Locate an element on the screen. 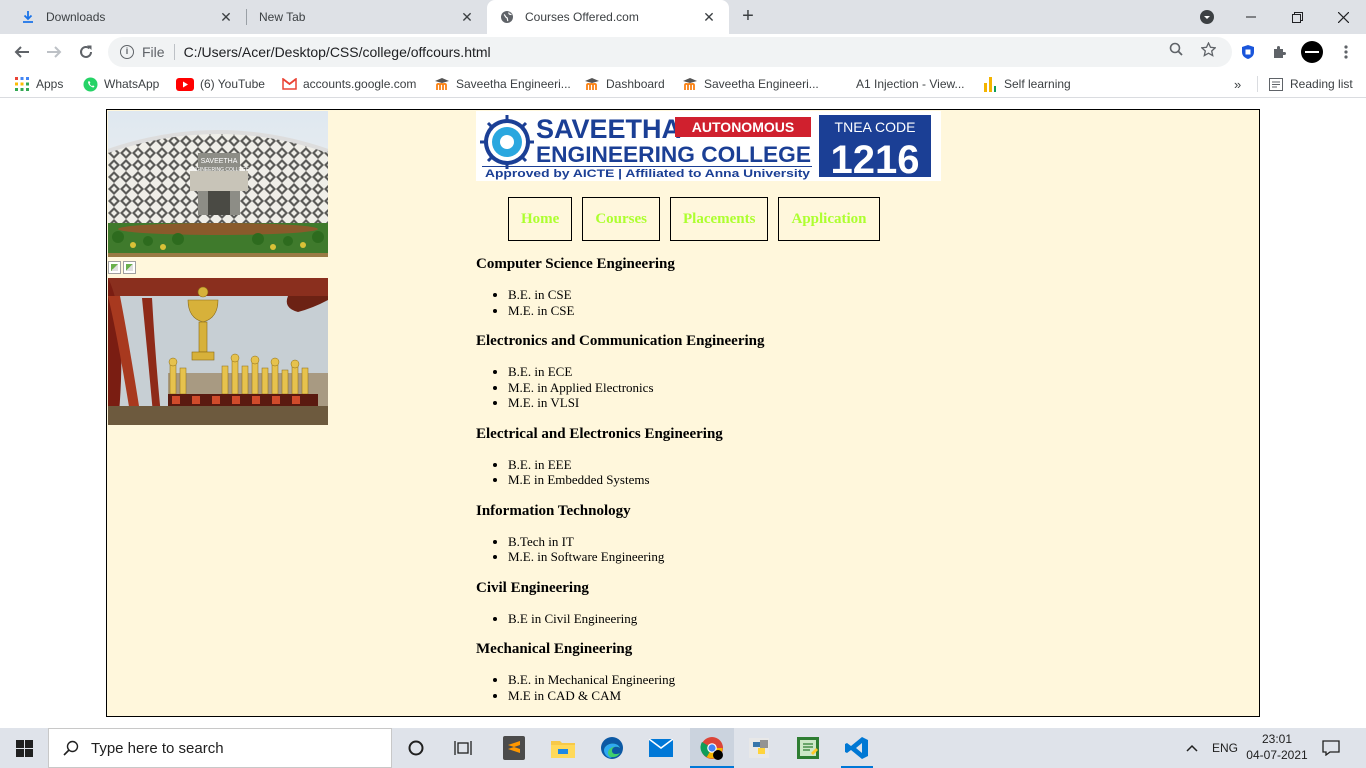 This screenshot has width=1366, height=768. zoom-icon is located at coordinates (1176, 49).